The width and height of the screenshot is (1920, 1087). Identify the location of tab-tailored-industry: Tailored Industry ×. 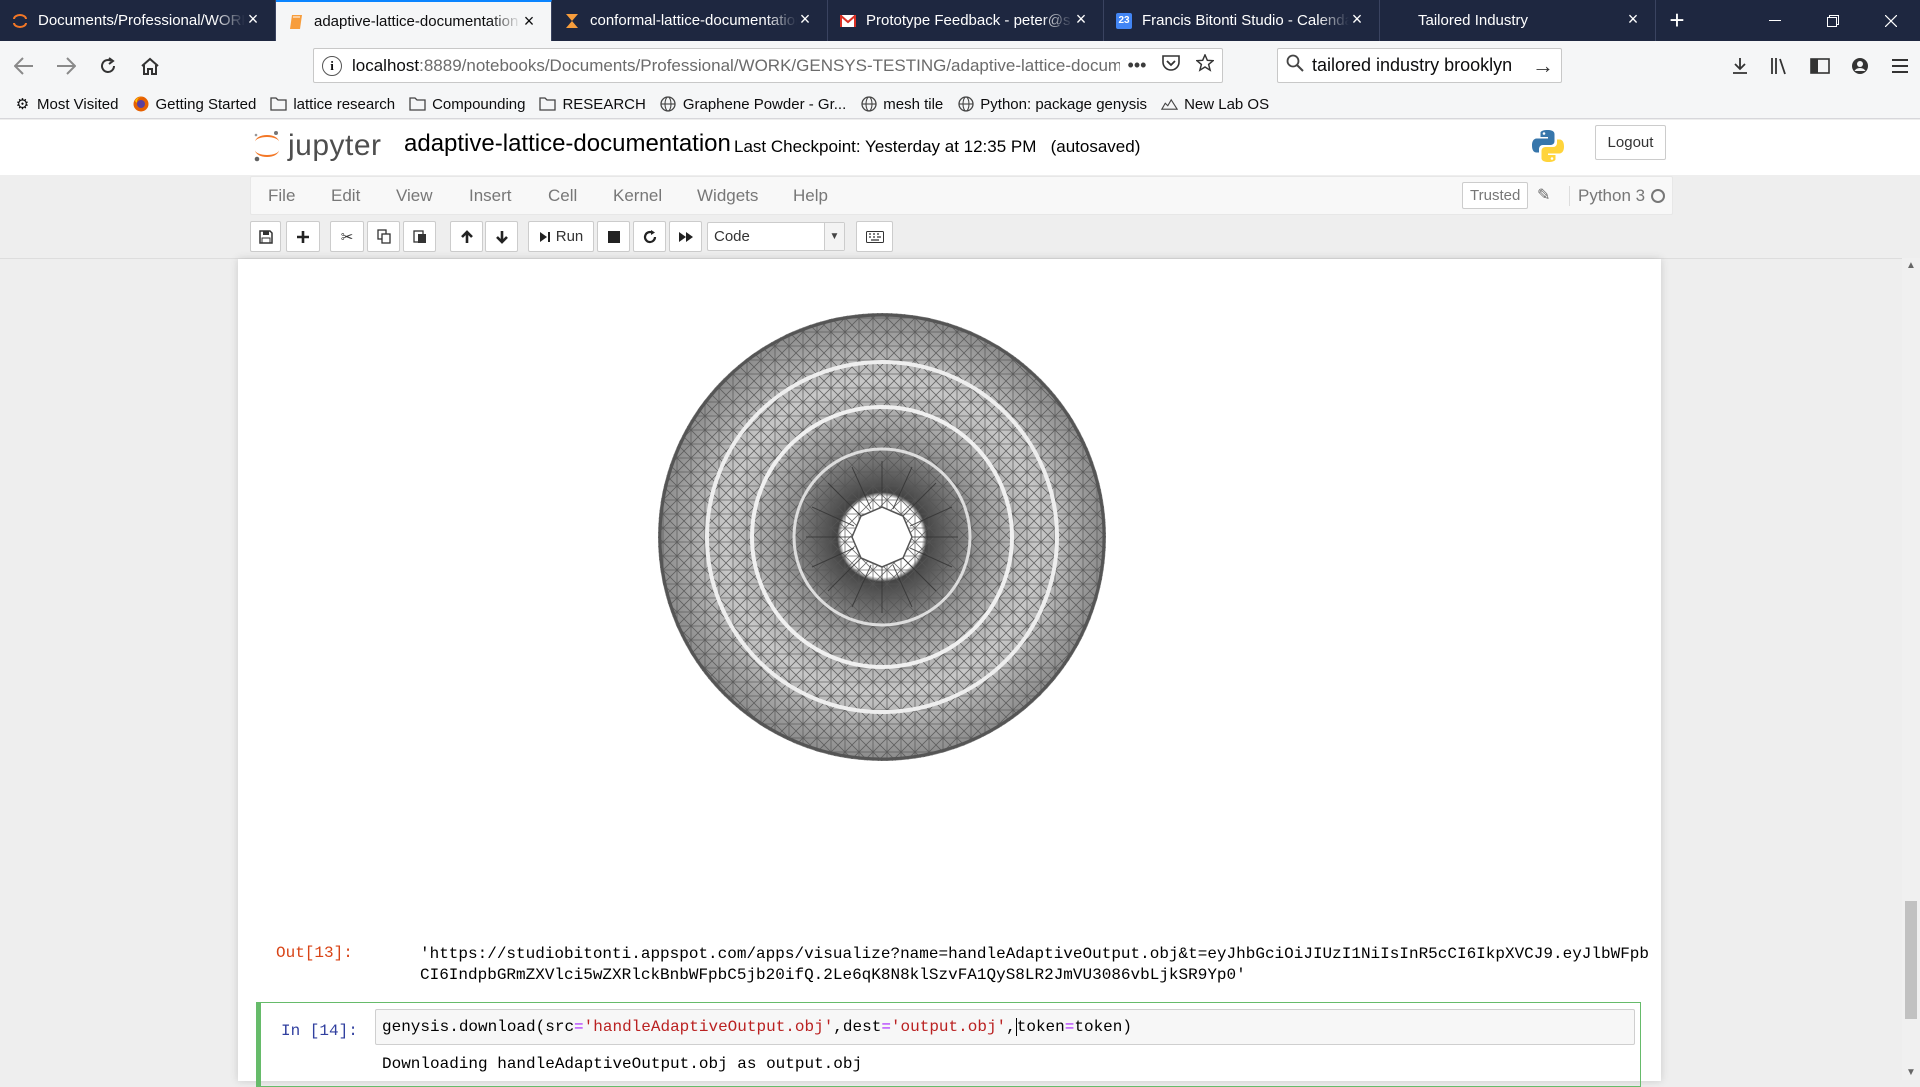
(1518, 20).